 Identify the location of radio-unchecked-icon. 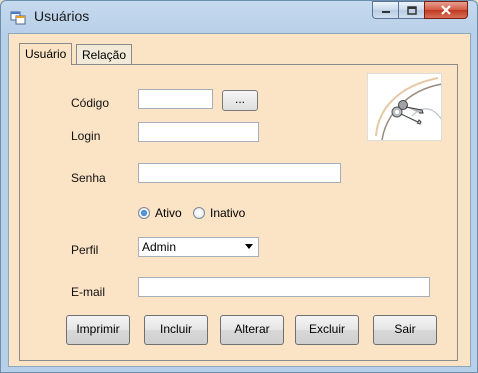
(199, 213).